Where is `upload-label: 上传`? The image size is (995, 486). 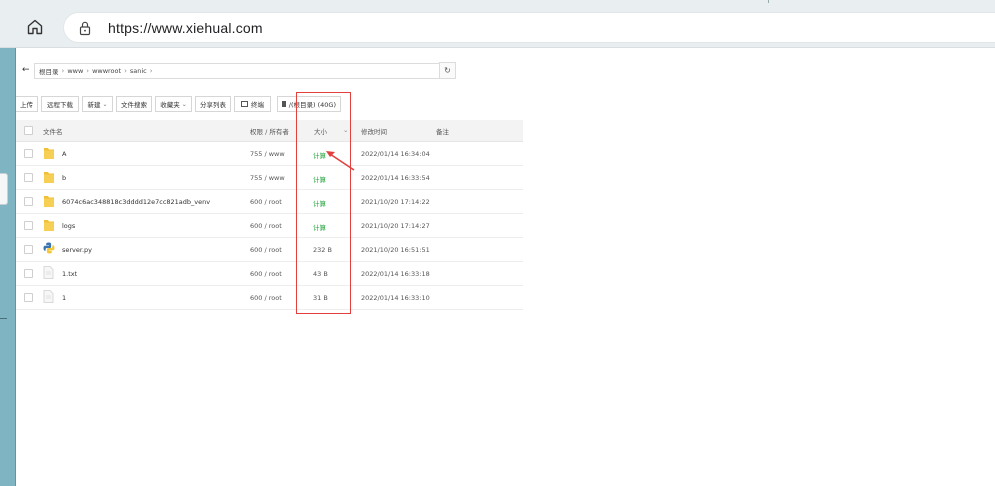 upload-label: 上传 is located at coordinates (26, 105).